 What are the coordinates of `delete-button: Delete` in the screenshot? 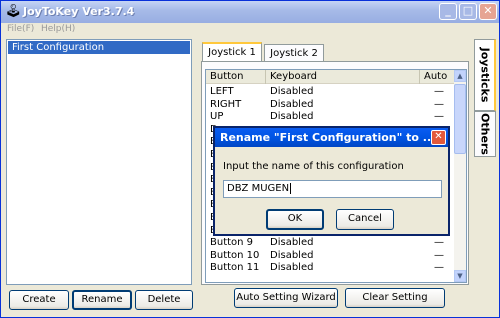 It's located at (164, 300).